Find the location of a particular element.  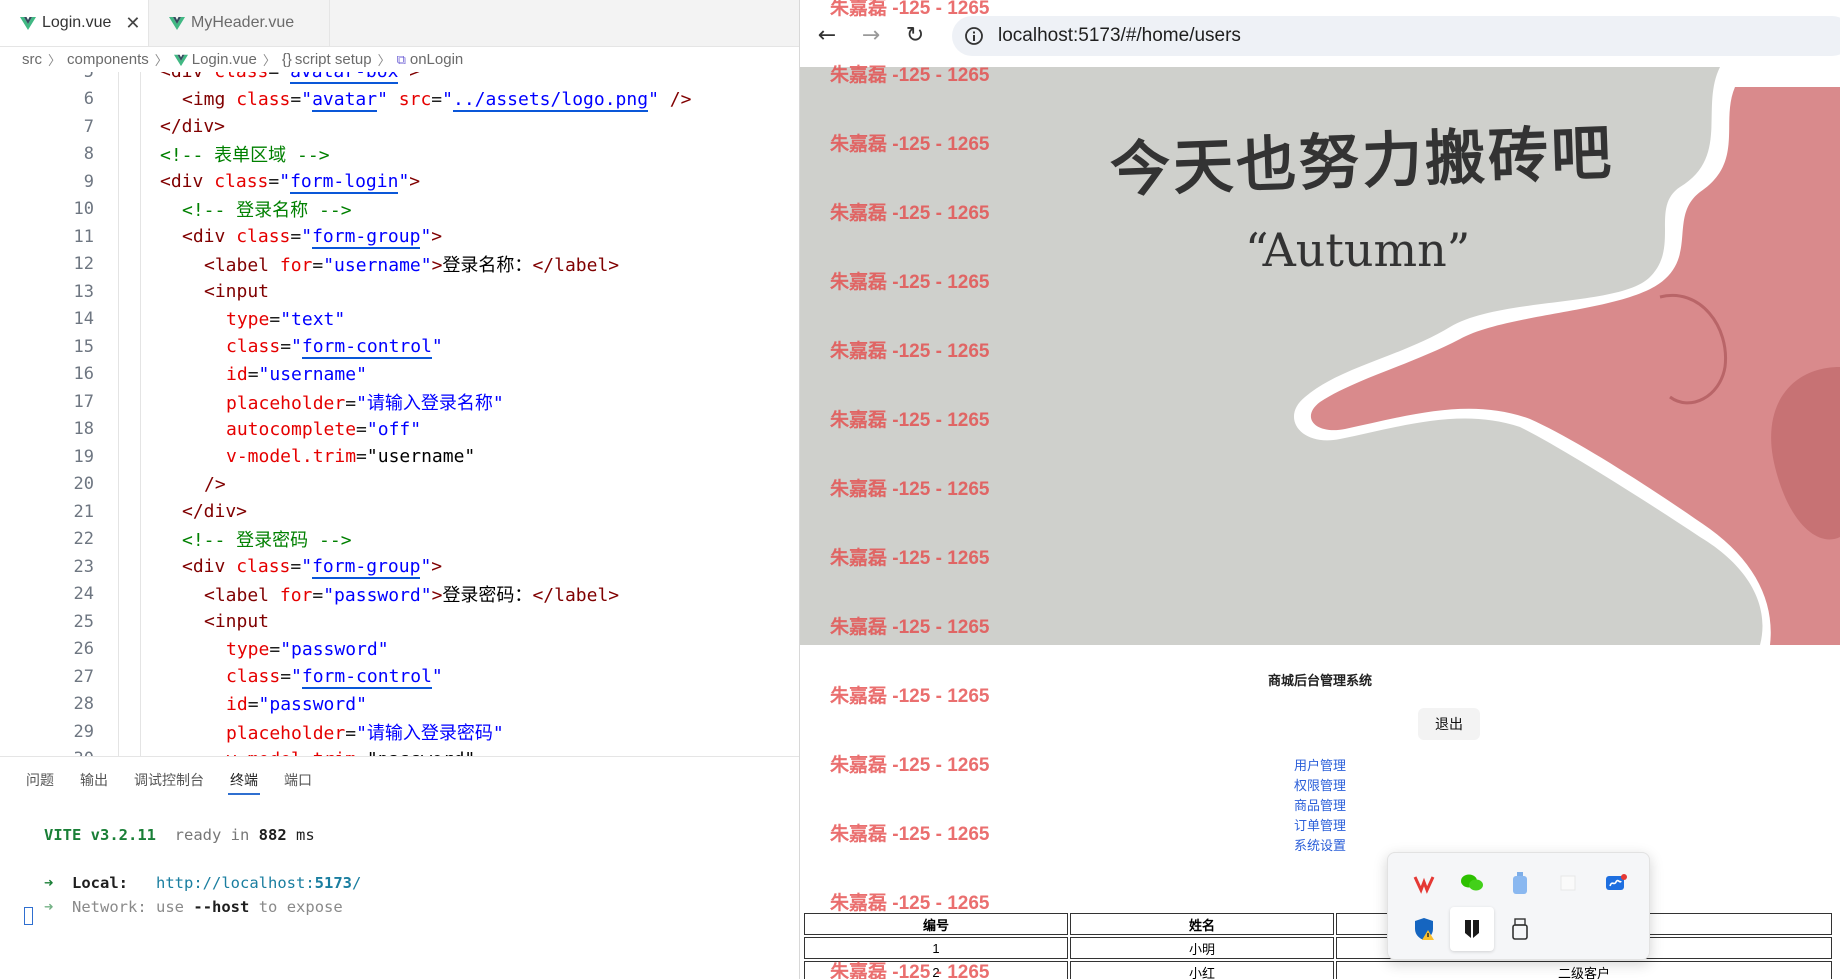

code-text: type="text" is located at coordinates (286, 319).